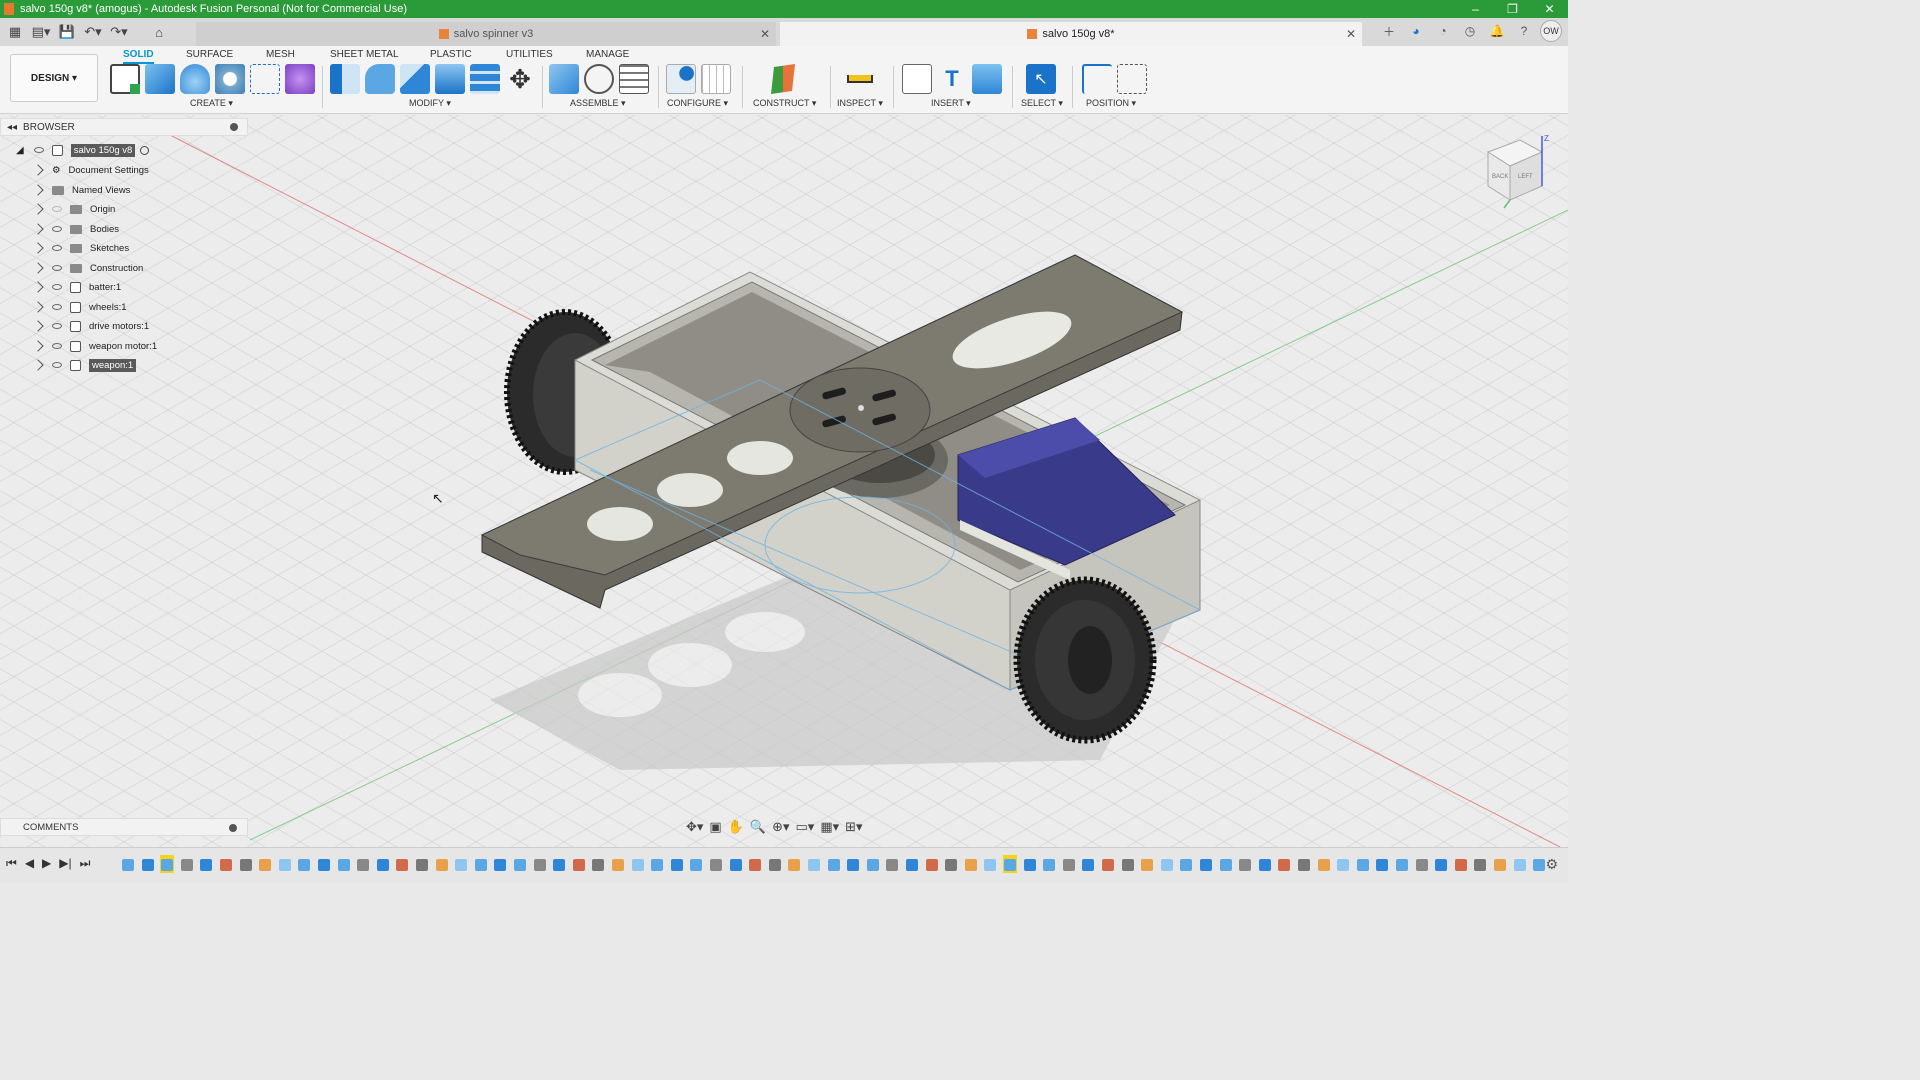  What do you see at coordinates (1041, 79) in the screenshot?
I see `select-cursor-icon: ↖` at bounding box center [1041, 79].